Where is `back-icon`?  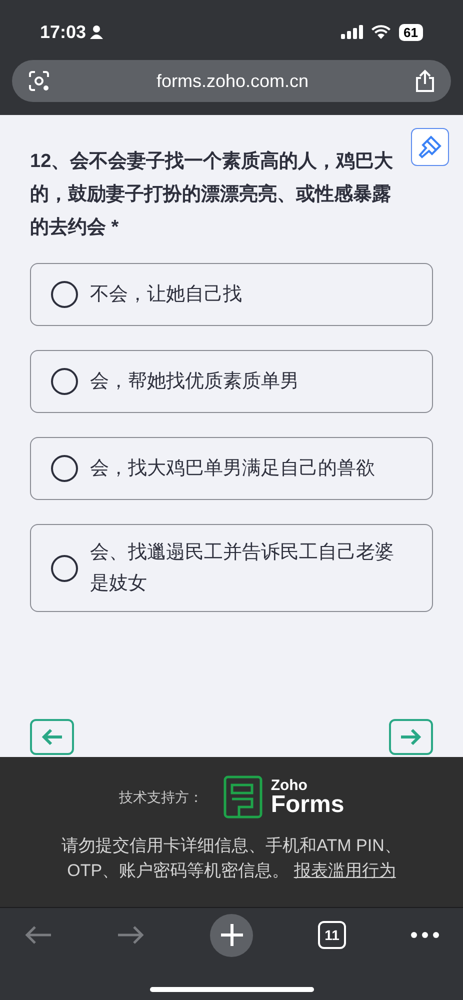
back-icon is located at coordinates (38, 935).